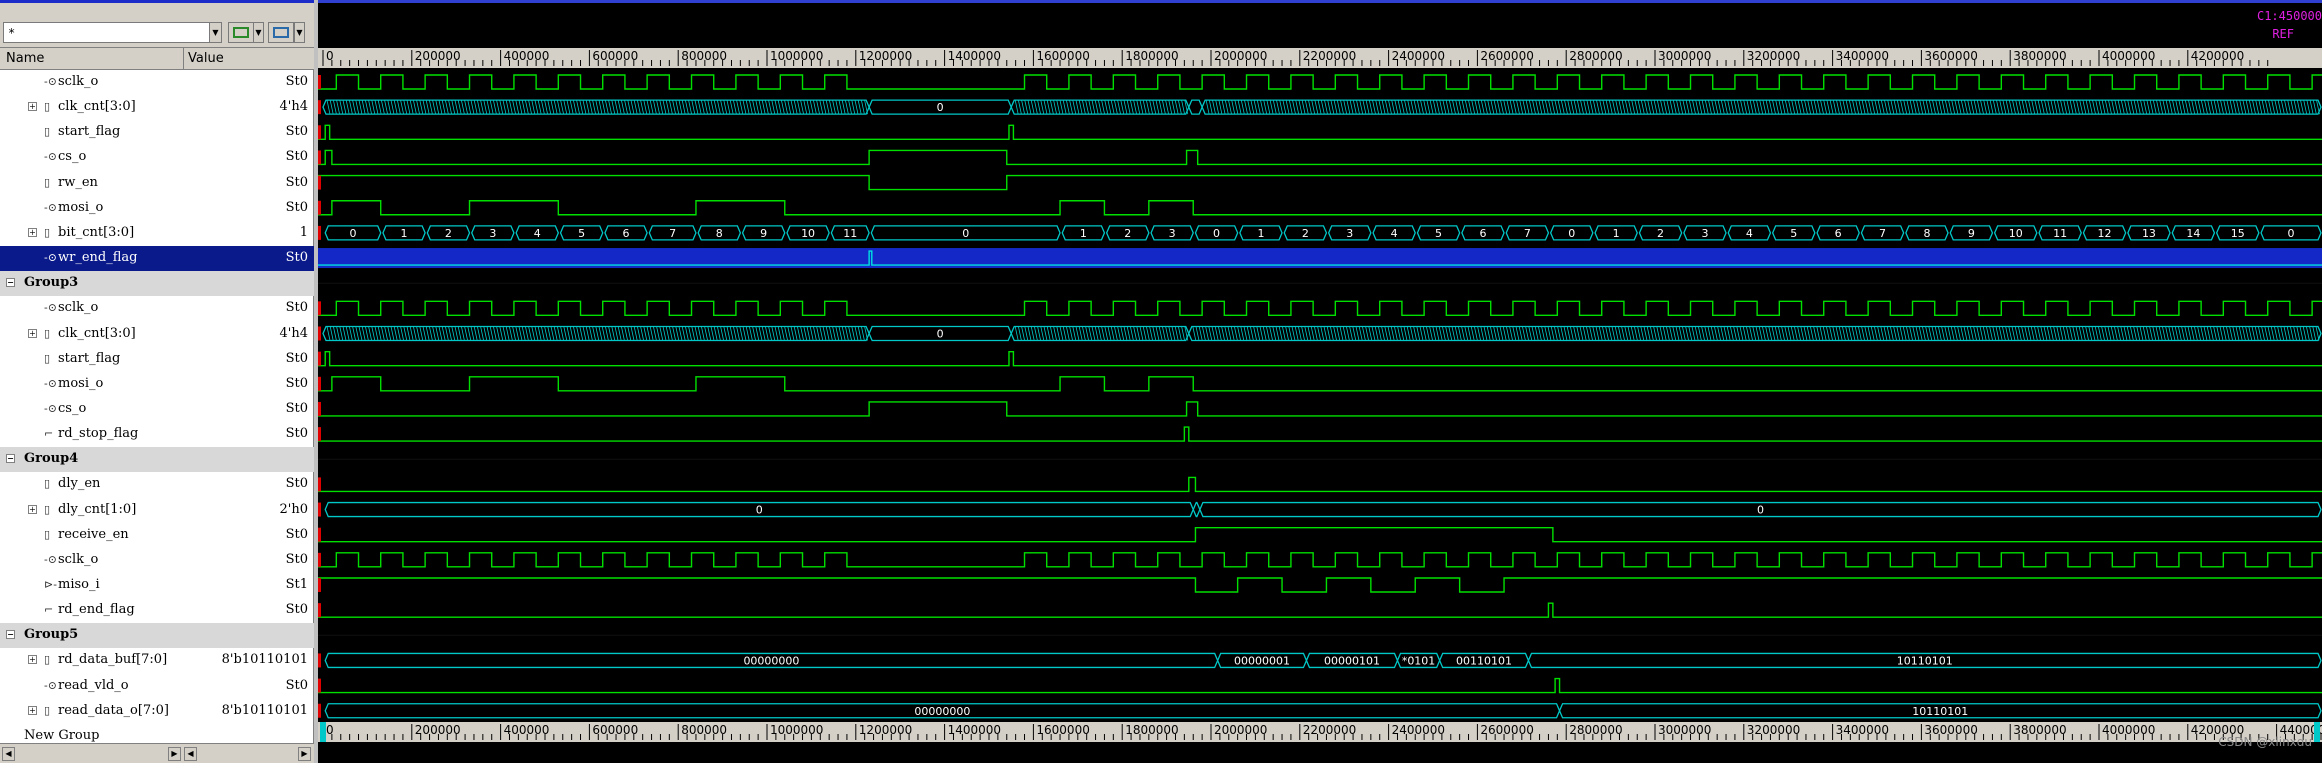  Describe the element at coordinates (190, 754) in the screenshot. I see `scroll-left-icon-2: ◀` at that location.